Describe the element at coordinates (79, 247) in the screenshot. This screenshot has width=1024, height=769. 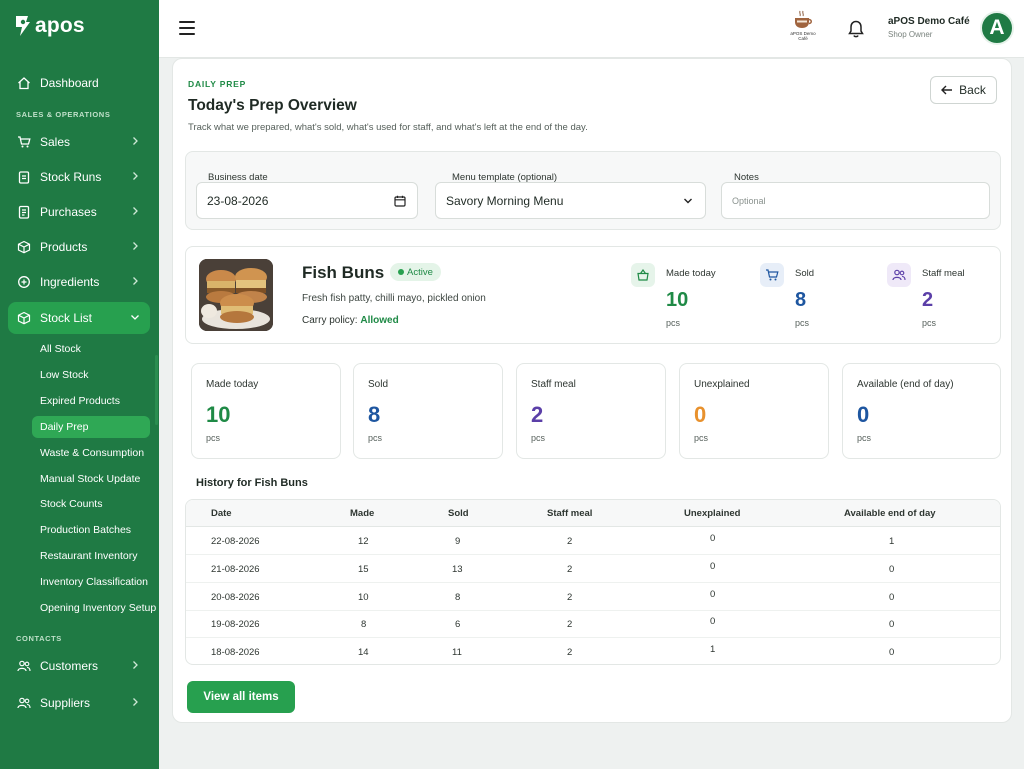
I see `sidebar-item-products: Products` at that location.